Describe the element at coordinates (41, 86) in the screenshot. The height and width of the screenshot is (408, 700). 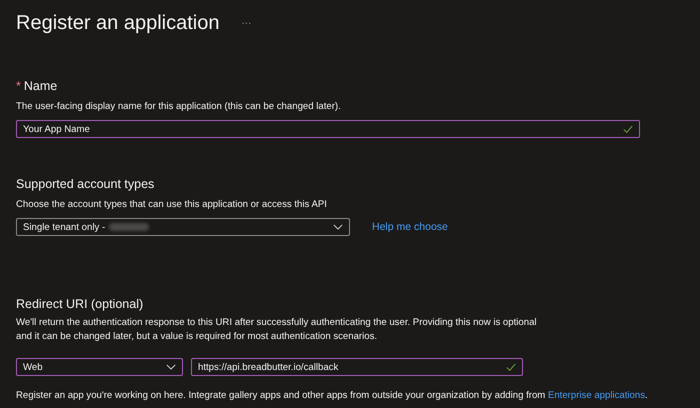
I see `field-label: Name` at that location.